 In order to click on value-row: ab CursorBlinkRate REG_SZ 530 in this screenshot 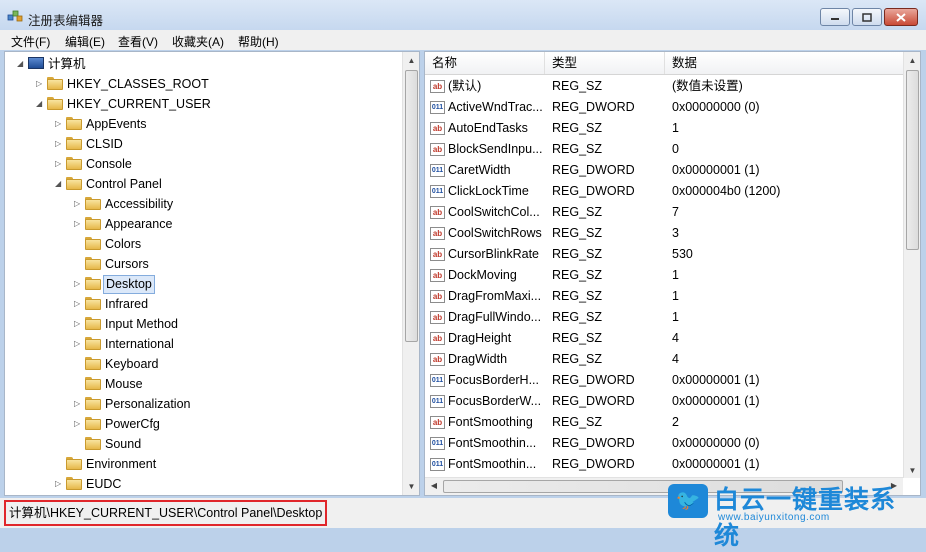, I will do `click(664, 254)`.